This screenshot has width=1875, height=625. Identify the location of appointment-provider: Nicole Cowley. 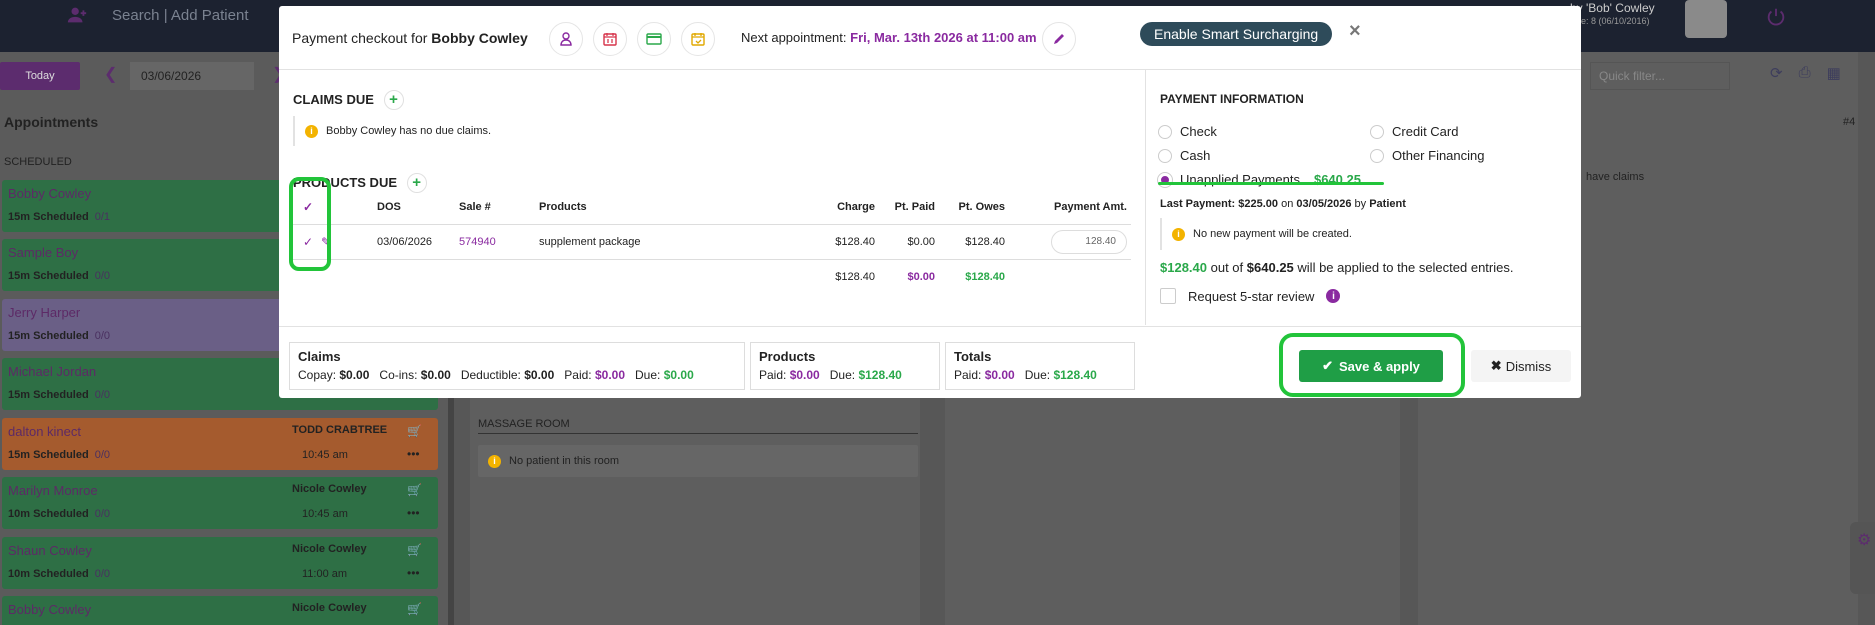
(329, 489).